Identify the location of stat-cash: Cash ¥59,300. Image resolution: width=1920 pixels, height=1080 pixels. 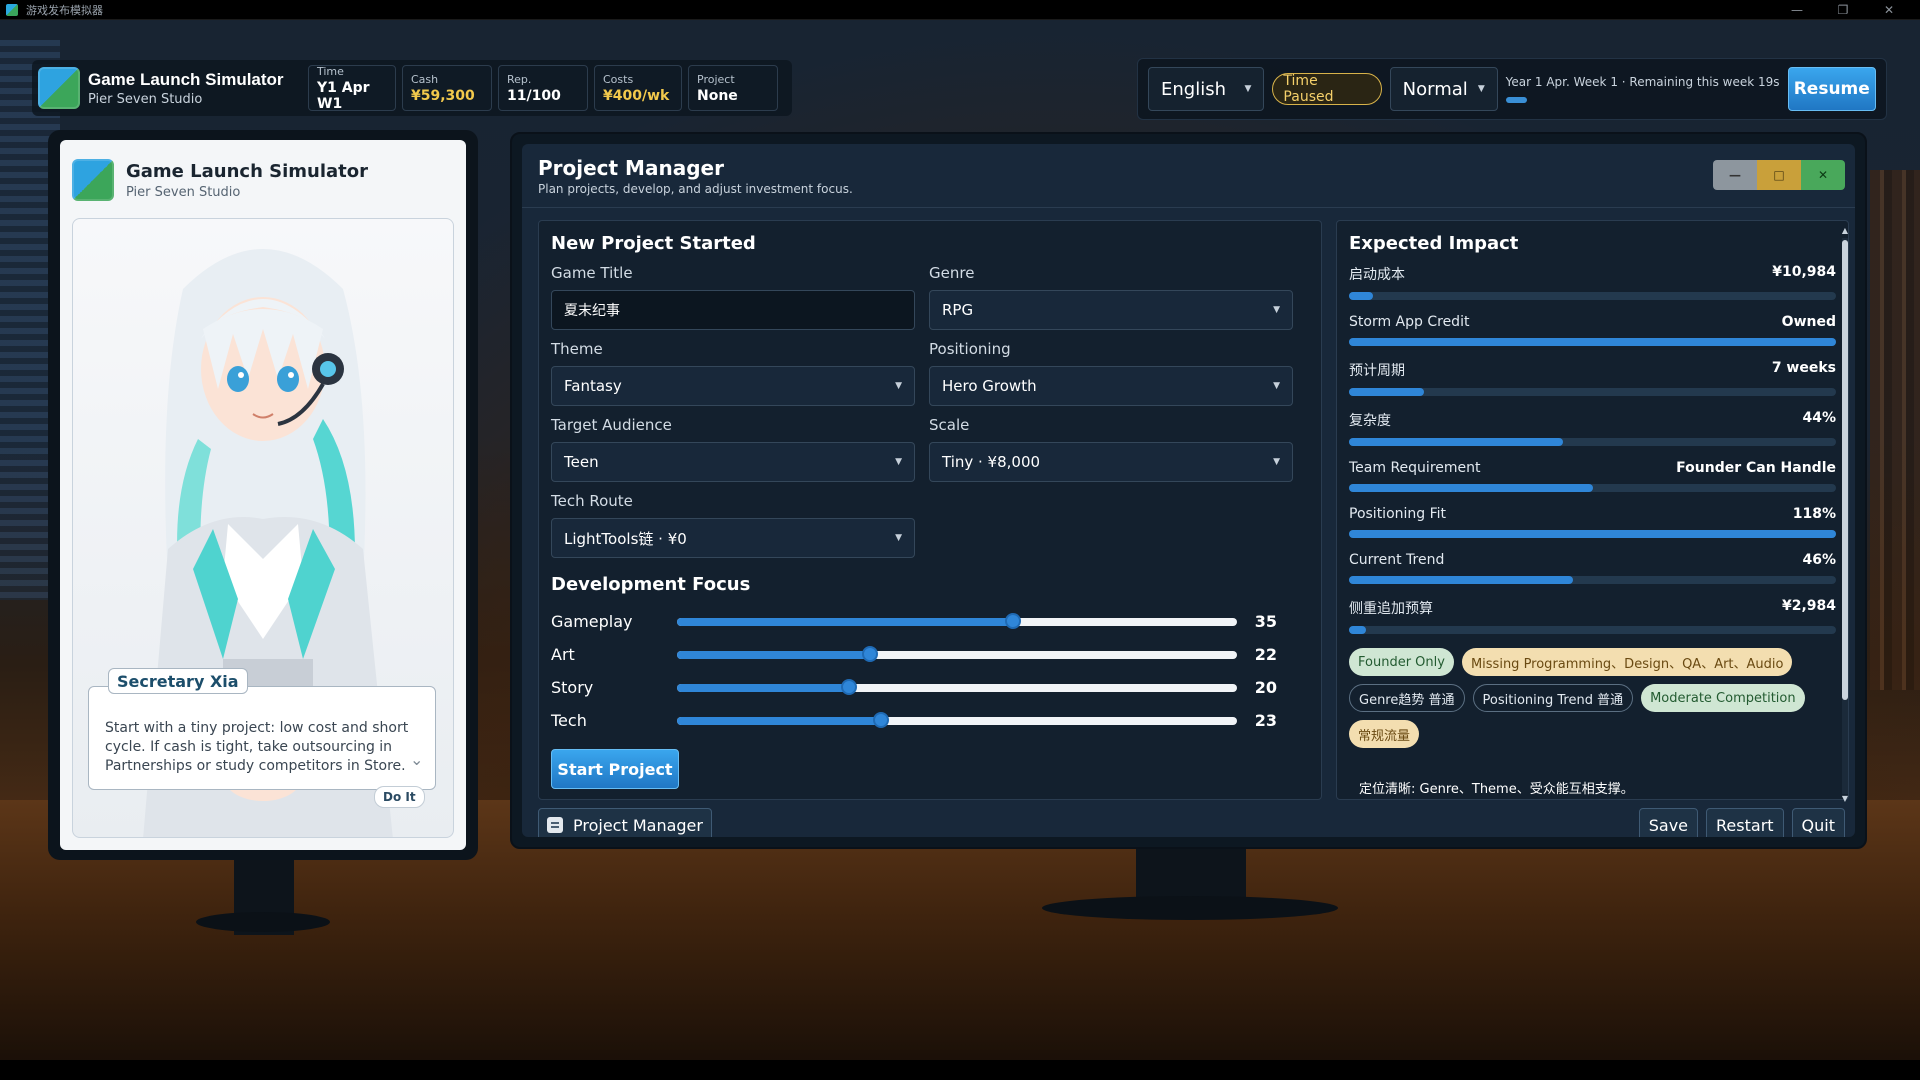
(447, 88).